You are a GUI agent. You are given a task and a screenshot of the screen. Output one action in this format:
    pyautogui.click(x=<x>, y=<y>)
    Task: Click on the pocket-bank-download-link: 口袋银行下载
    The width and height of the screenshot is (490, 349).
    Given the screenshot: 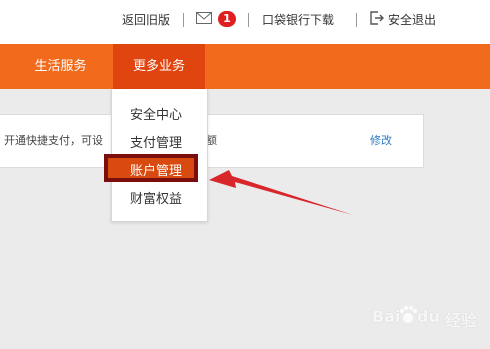 What is the action you would take?
    pyautogui.click(x=298, y=20)
    